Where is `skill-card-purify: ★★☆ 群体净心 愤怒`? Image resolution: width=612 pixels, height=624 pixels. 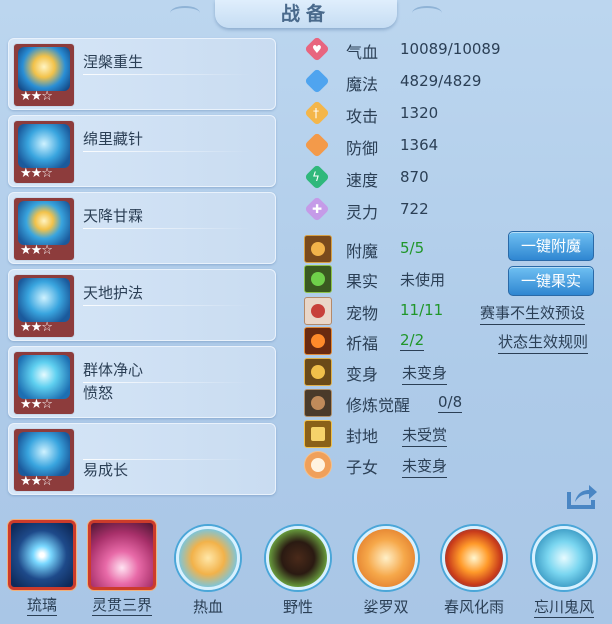 skill-card-purify: ★★☆ 群体净心 愤怒 is located at coordinates (142, 382).